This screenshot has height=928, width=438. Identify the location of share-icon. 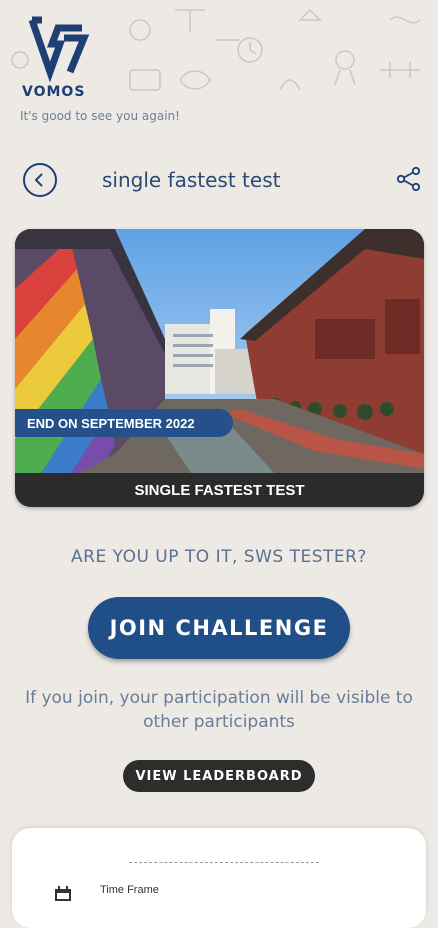
(408, 179).